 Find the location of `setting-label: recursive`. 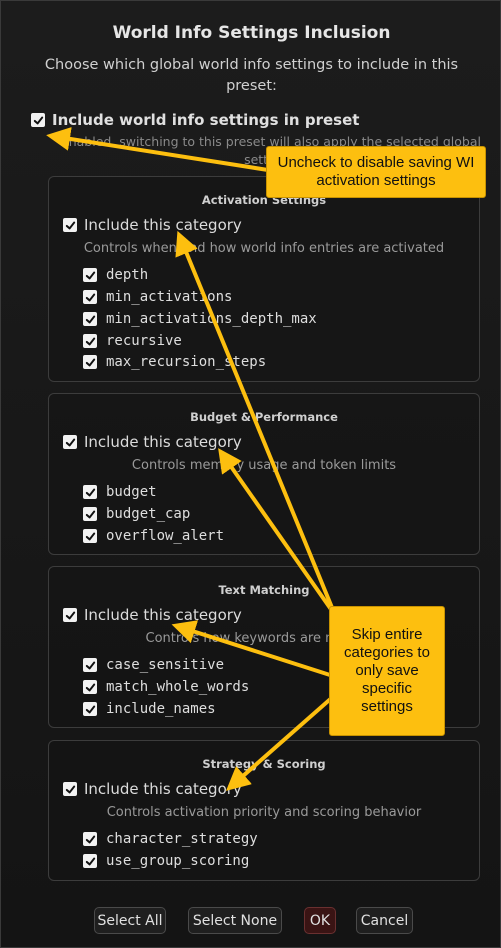

setting-label: recursive is located at coordinates (144, 341).